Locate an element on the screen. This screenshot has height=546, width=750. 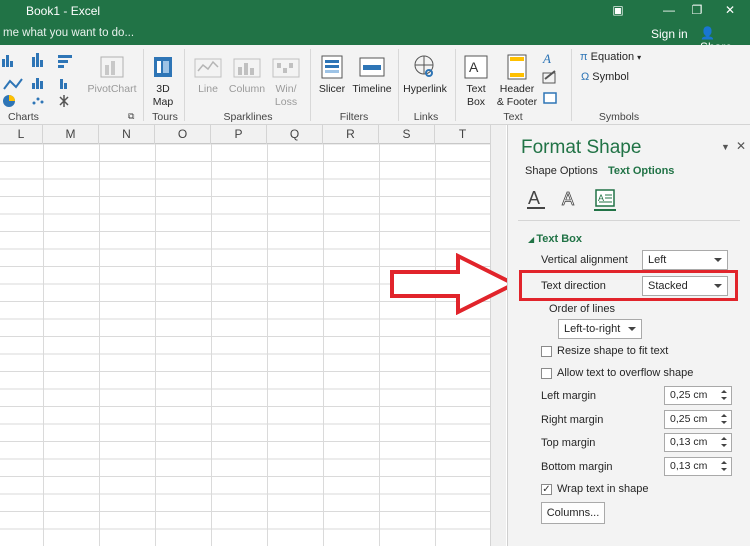
3d-map-label-1: 3D is located at coordinates (163, 89).